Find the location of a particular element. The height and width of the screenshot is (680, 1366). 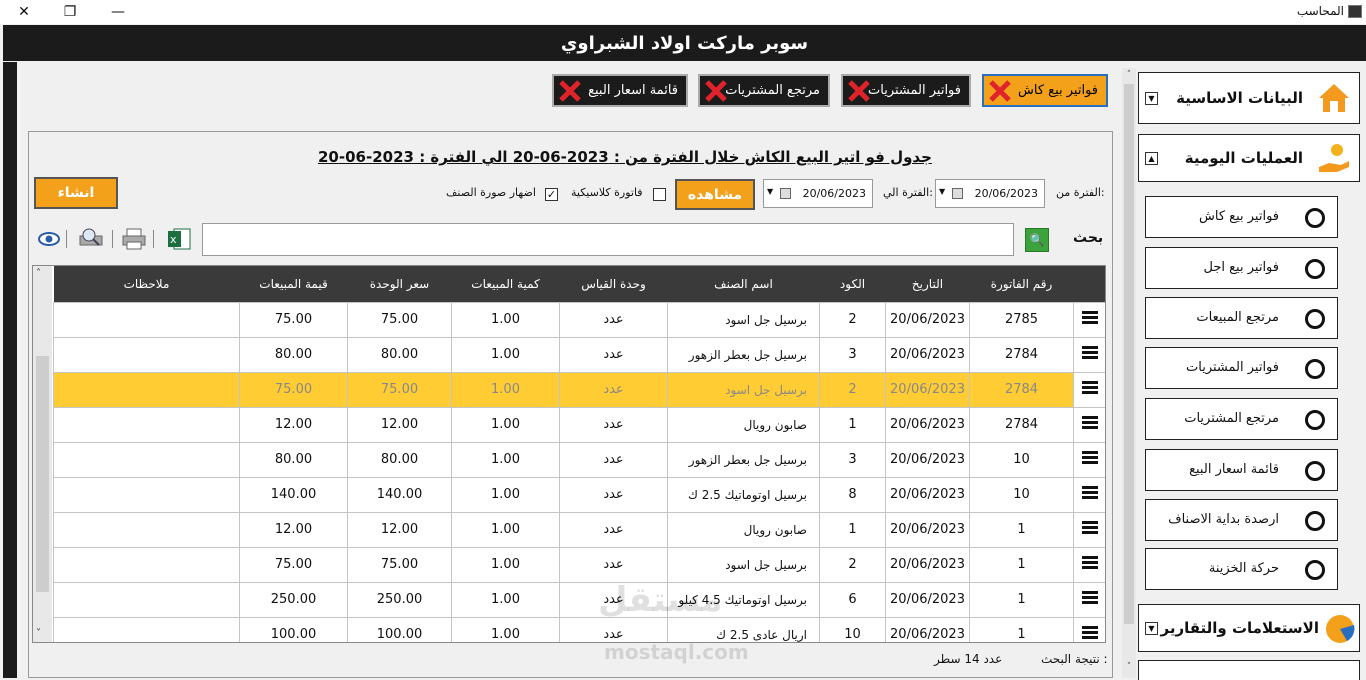

view-button: مشاهده is located at coordinates (715, 194).